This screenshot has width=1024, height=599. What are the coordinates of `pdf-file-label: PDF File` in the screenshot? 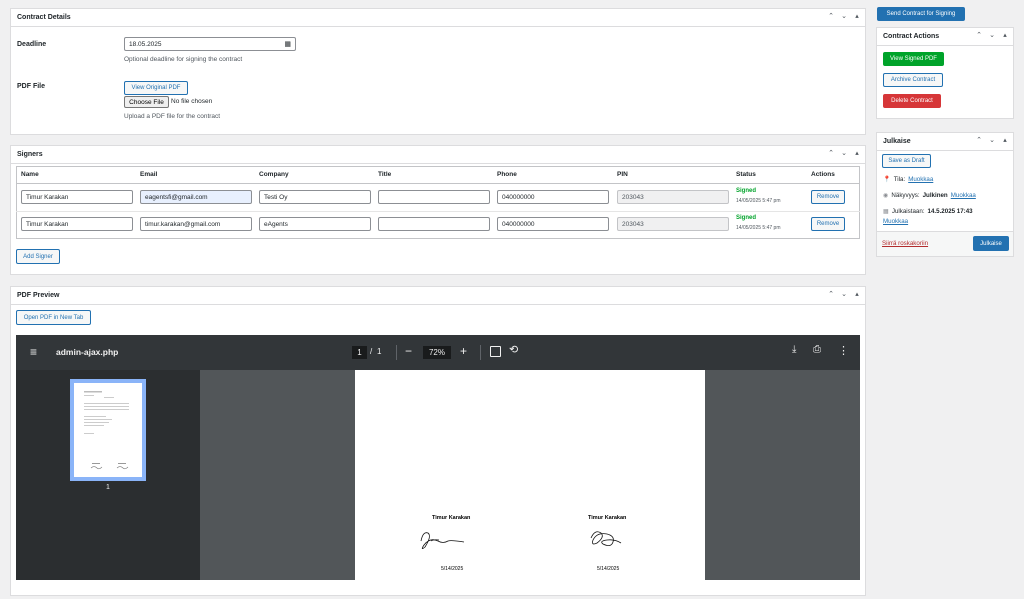 It's located at (31, 86).